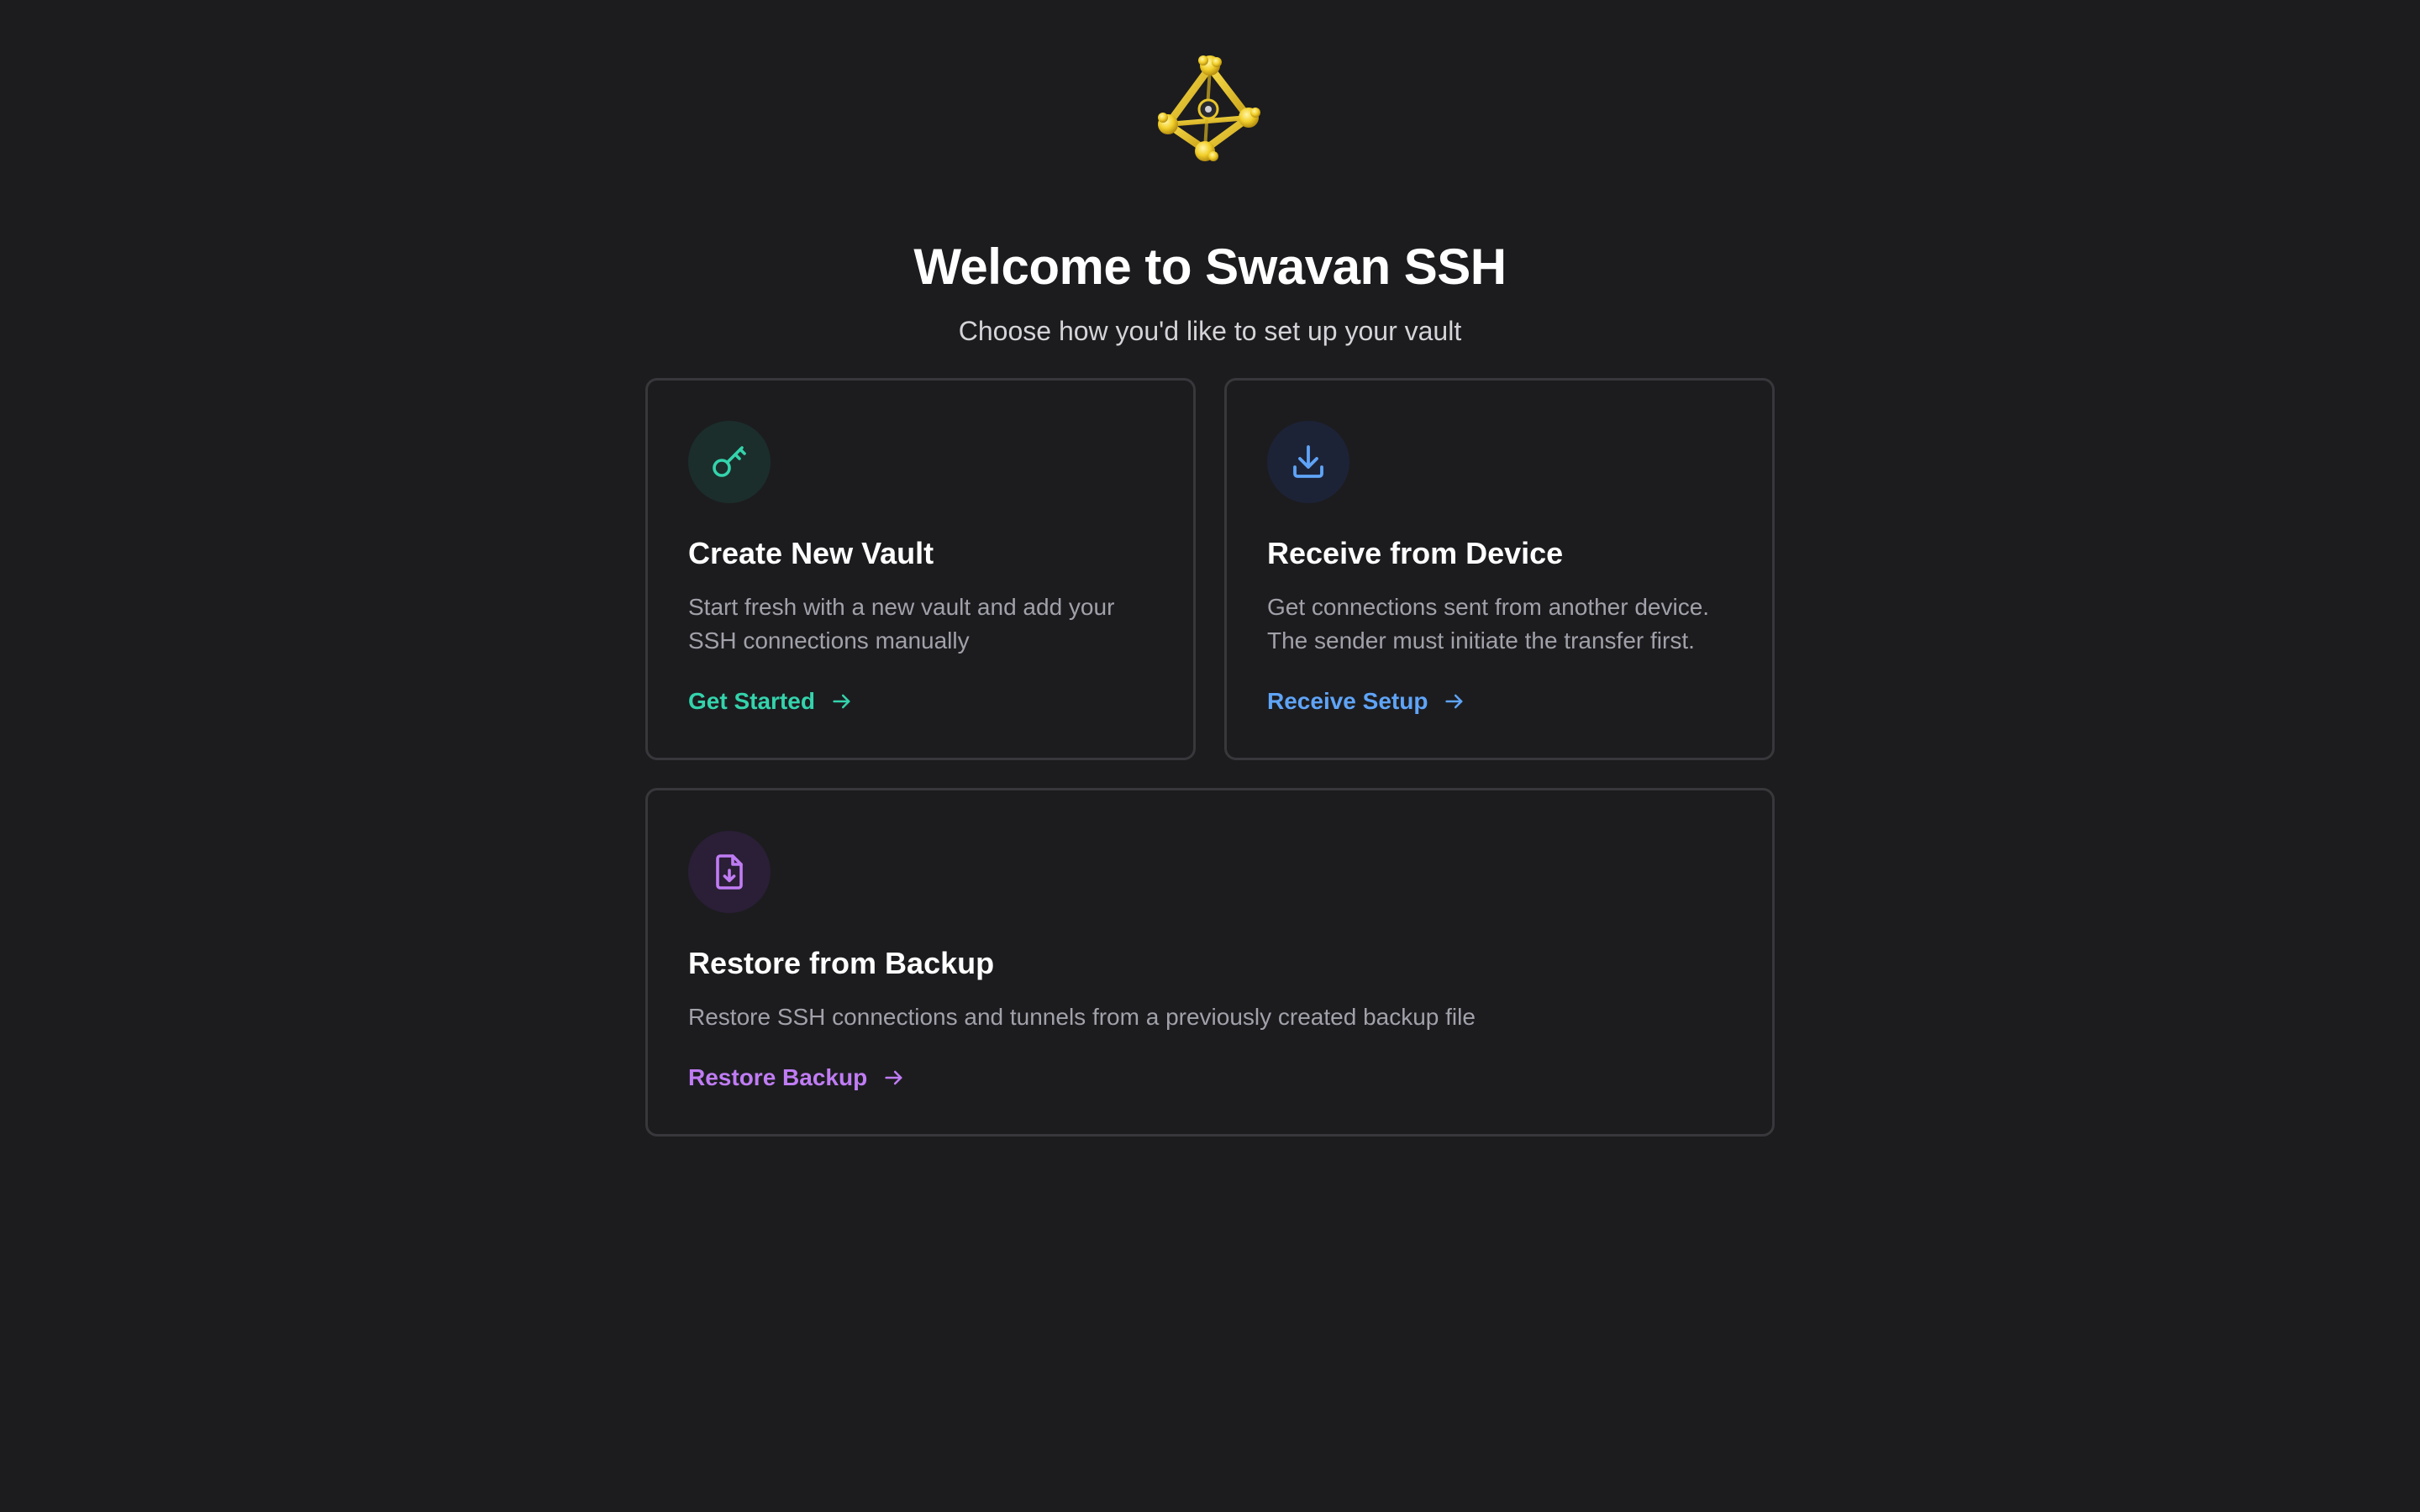 The height and width of the screenshot is (1512, 2420). What do you see at coordinates (811, 553) in the screenshot?
I see `card-title: Create New Vault` at bounding box center [811, 553].